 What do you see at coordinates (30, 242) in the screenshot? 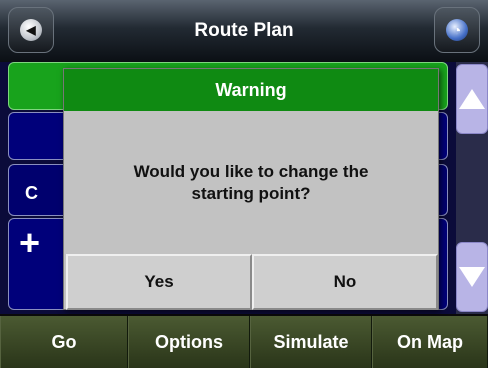
I see `plus-icon: +` at bounding box center [30, 242].